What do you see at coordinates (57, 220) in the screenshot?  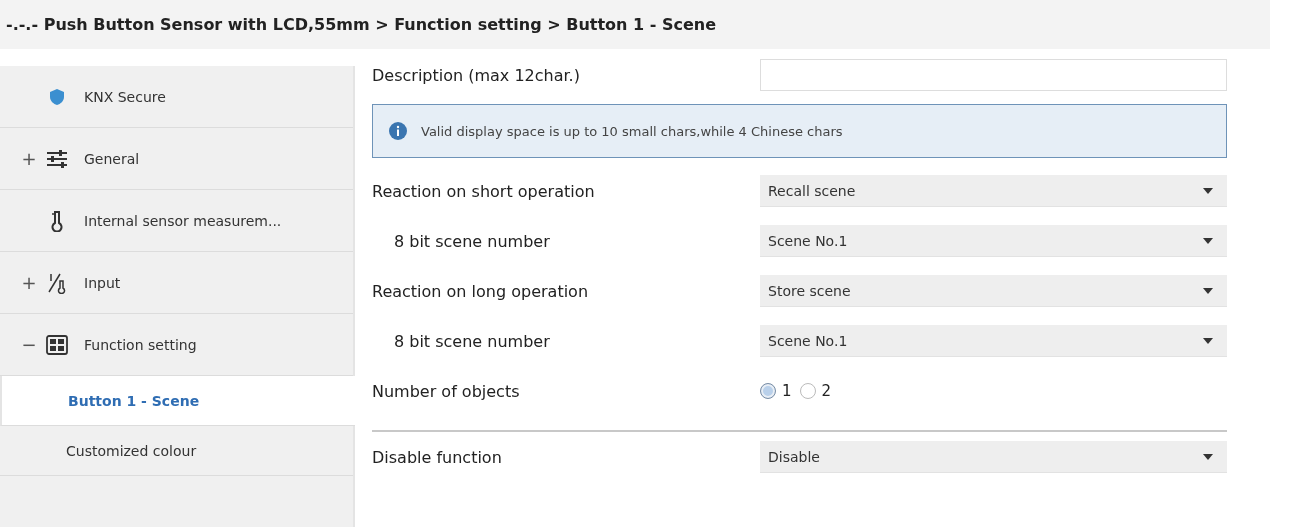 I see `thermometer-icon` at bounding box center [57, 220].